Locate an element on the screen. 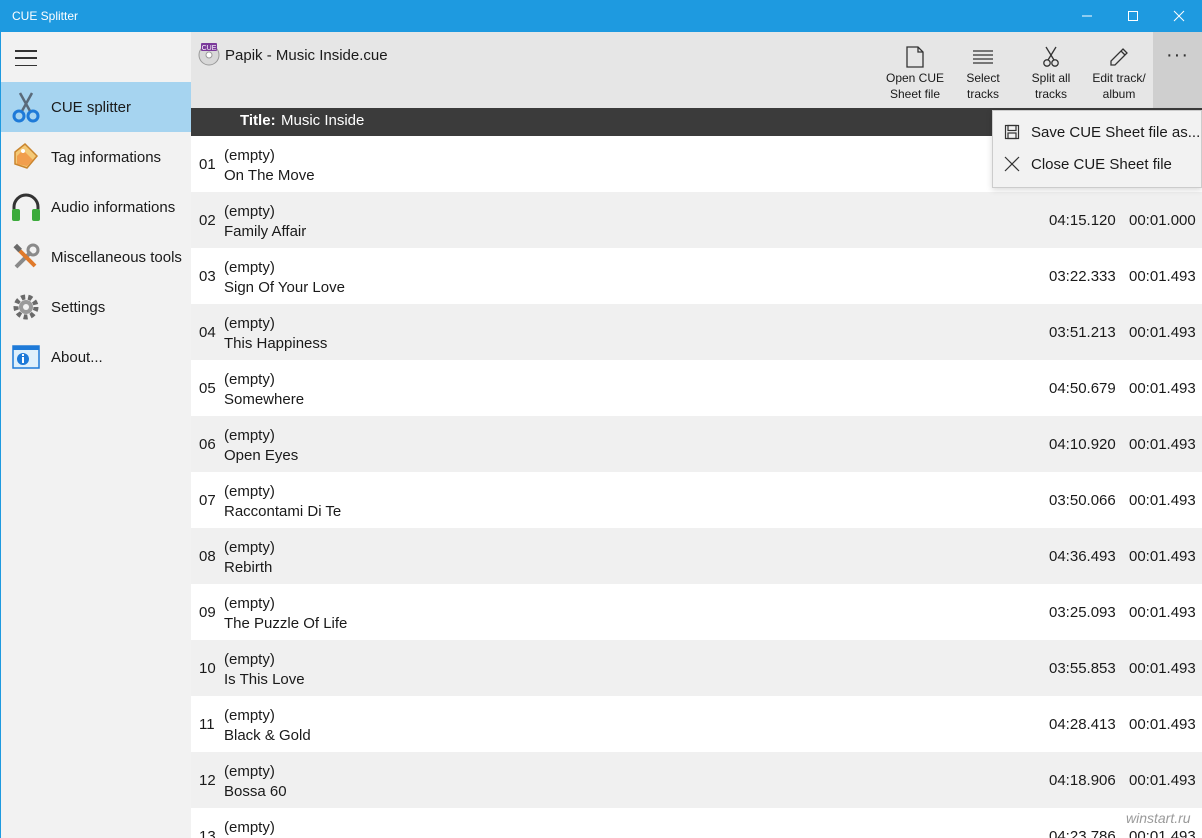 This screenshot has width=1202, height=838. track-duration: 04:28.413 is located at coordinates (1082, 724).